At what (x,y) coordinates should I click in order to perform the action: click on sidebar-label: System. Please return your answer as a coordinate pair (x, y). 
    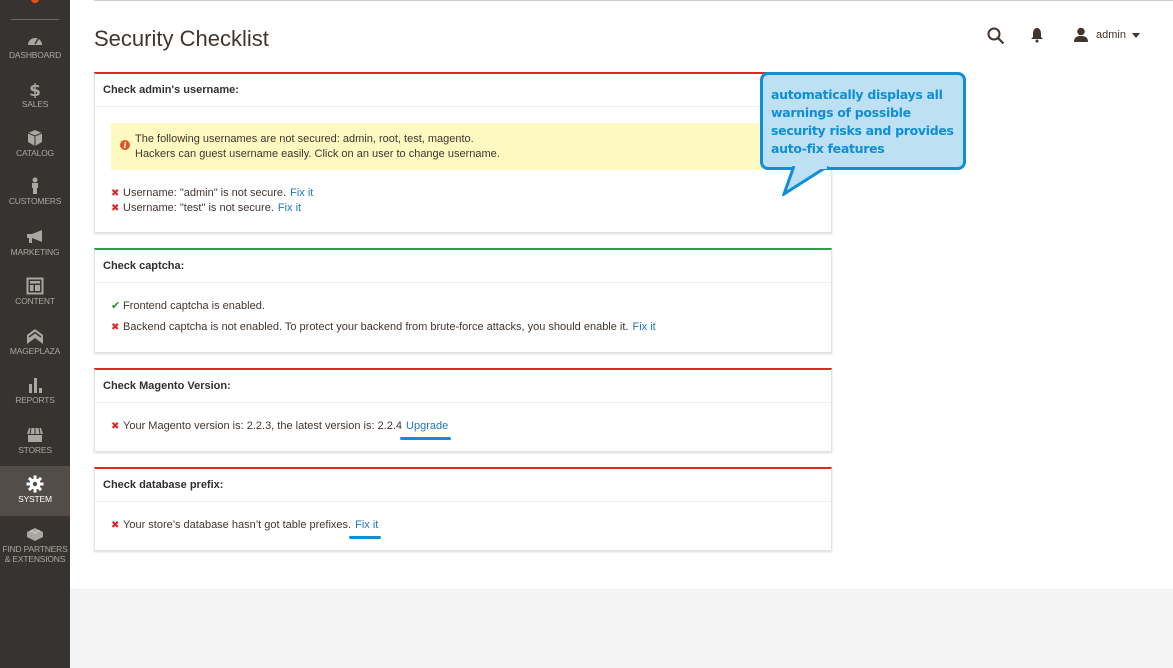
    Looking at the image, I should click on (35, 499).